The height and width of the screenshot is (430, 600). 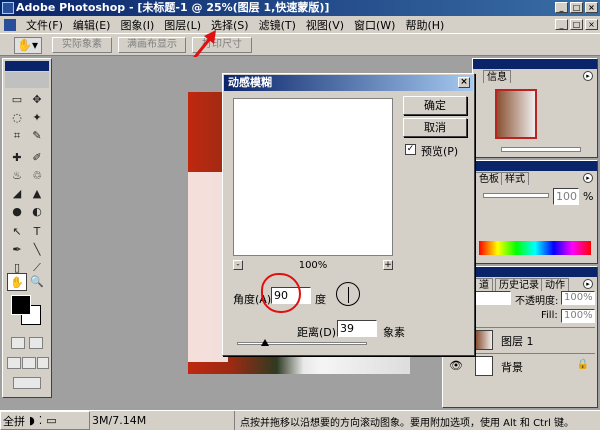 I want to click on preview-checkbox: ✓, so click(x=410, y=149).